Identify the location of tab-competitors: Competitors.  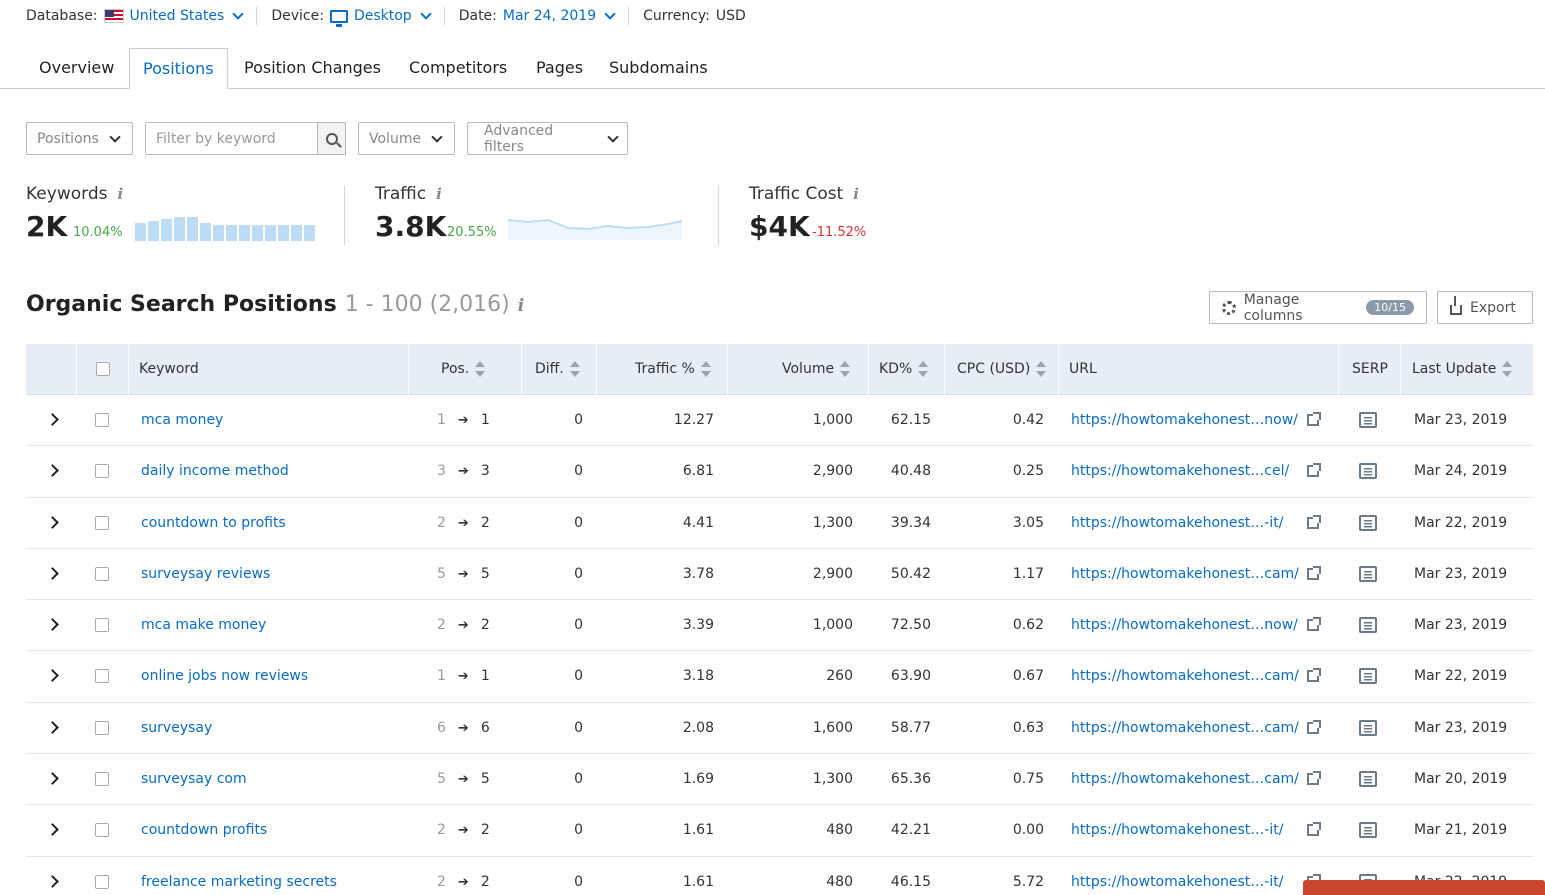
(458, 68).